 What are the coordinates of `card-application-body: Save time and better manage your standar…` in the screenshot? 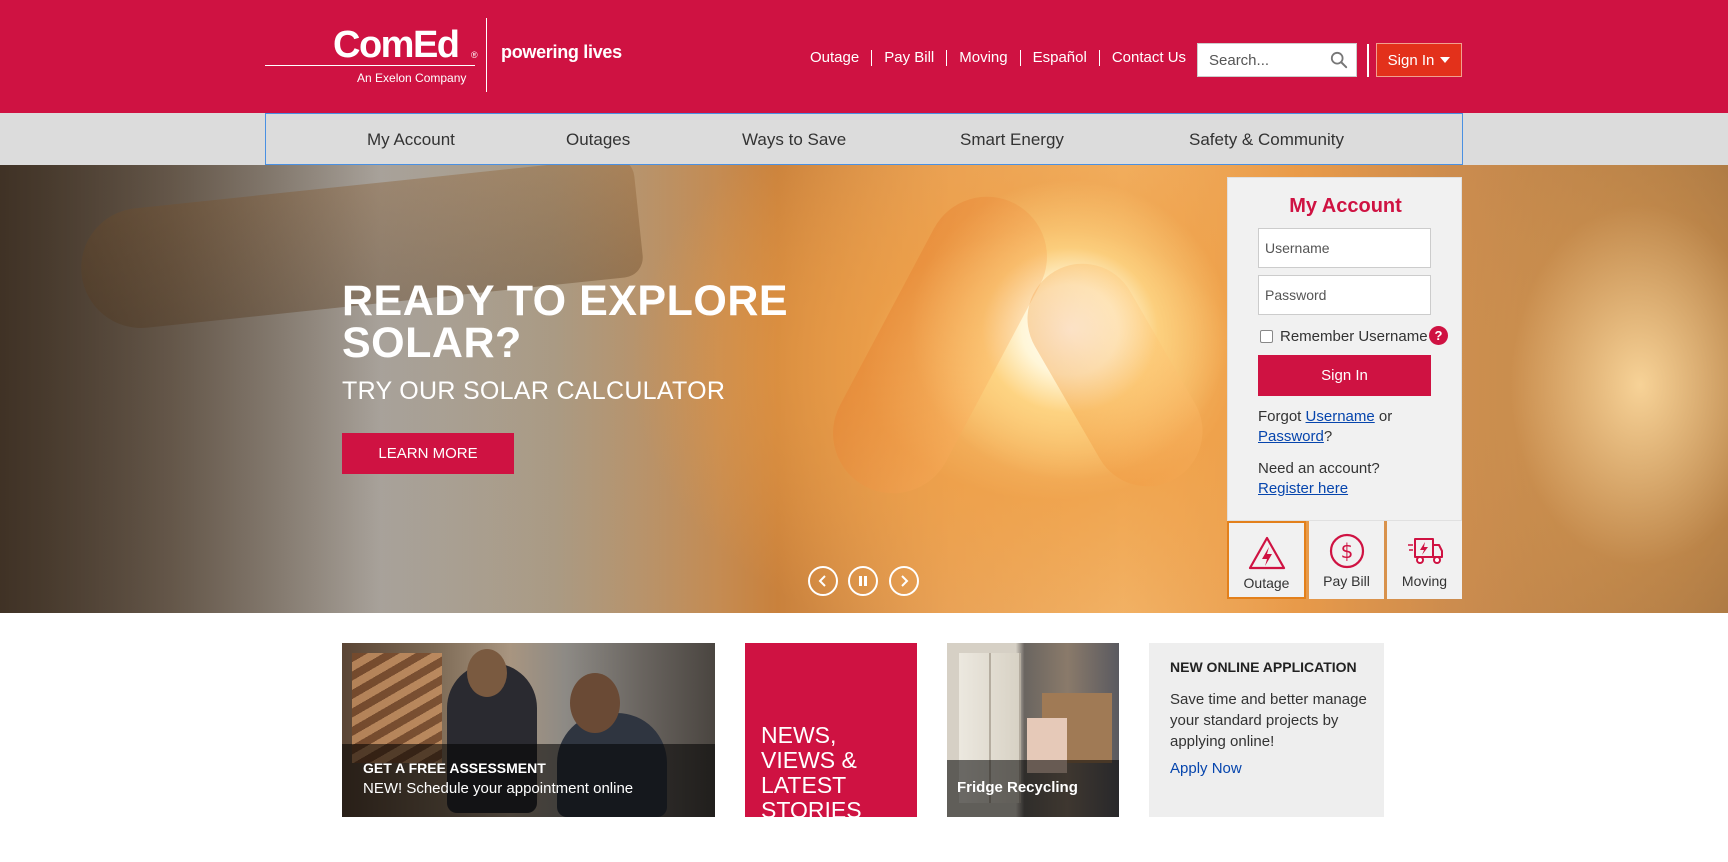 It's located at (1268, 720).